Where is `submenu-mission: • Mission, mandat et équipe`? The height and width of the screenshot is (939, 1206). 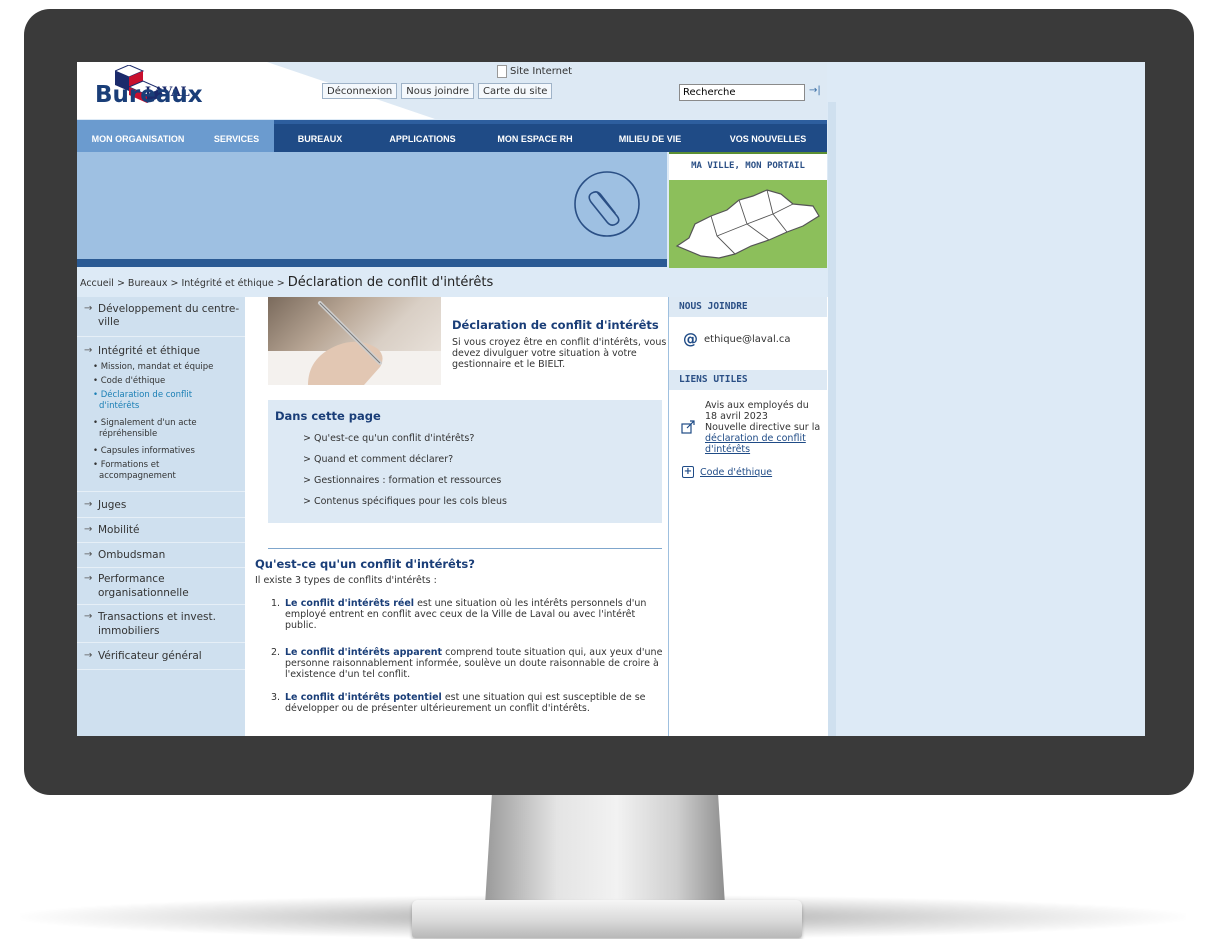
submenu-mission: • Mission, mandat et équipe is located at coordinates (153, 367).